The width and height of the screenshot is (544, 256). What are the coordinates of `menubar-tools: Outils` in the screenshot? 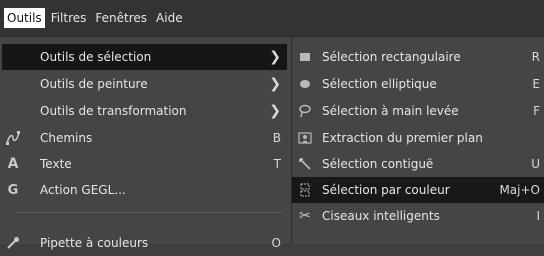 It's located at (24, 18).